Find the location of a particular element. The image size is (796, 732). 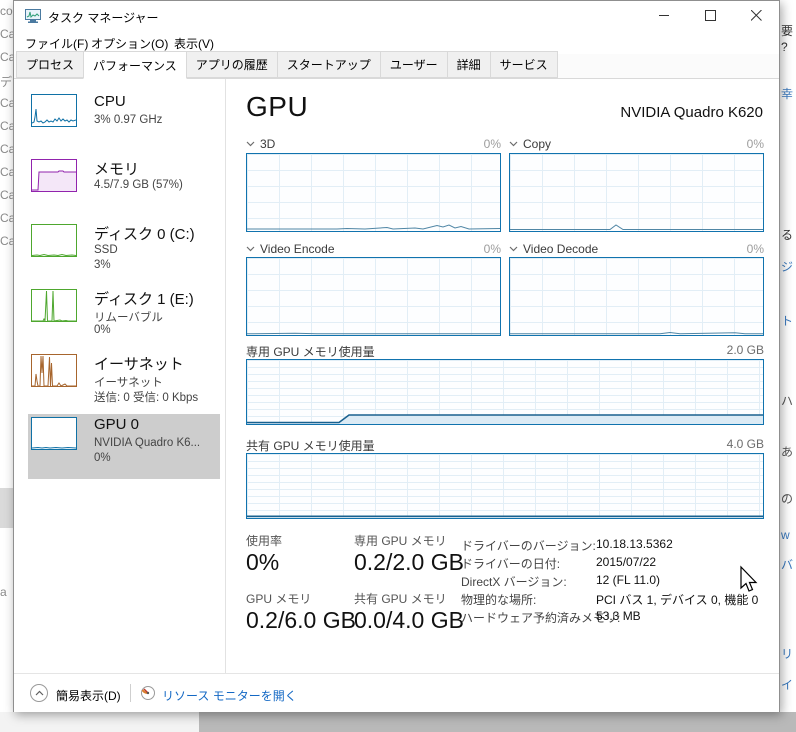

detail-label-driver-date: ドライバーの日付: is located at coordinates (511, 564).